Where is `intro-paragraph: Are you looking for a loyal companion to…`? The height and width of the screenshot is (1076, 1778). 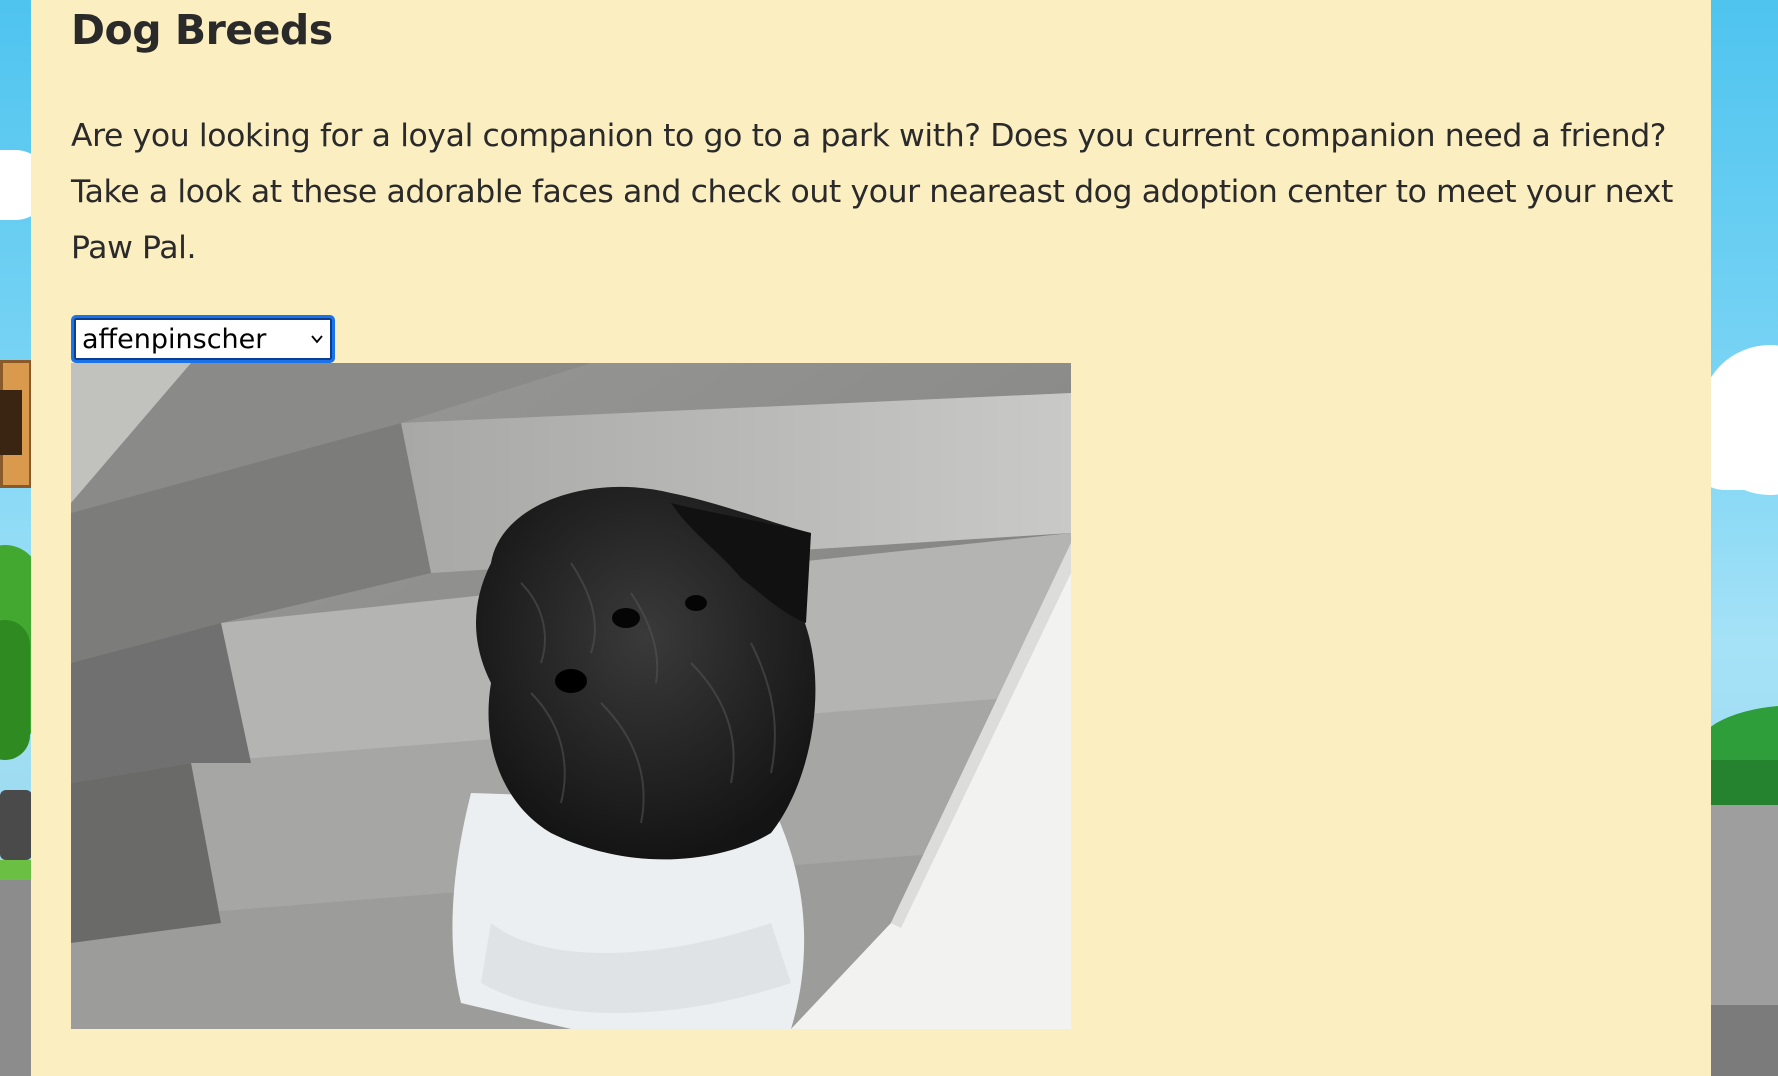 intro-paragraph: Are you looking for a loyal companion to… is located at coordinates (872, 192).